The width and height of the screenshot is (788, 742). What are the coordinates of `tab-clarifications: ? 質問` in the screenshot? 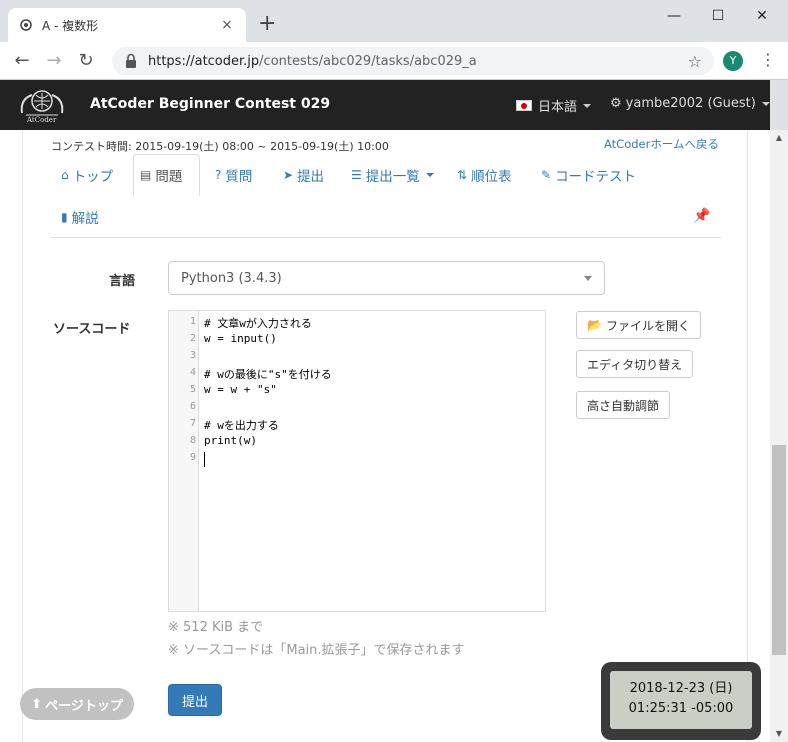 It's located at (233, 175).